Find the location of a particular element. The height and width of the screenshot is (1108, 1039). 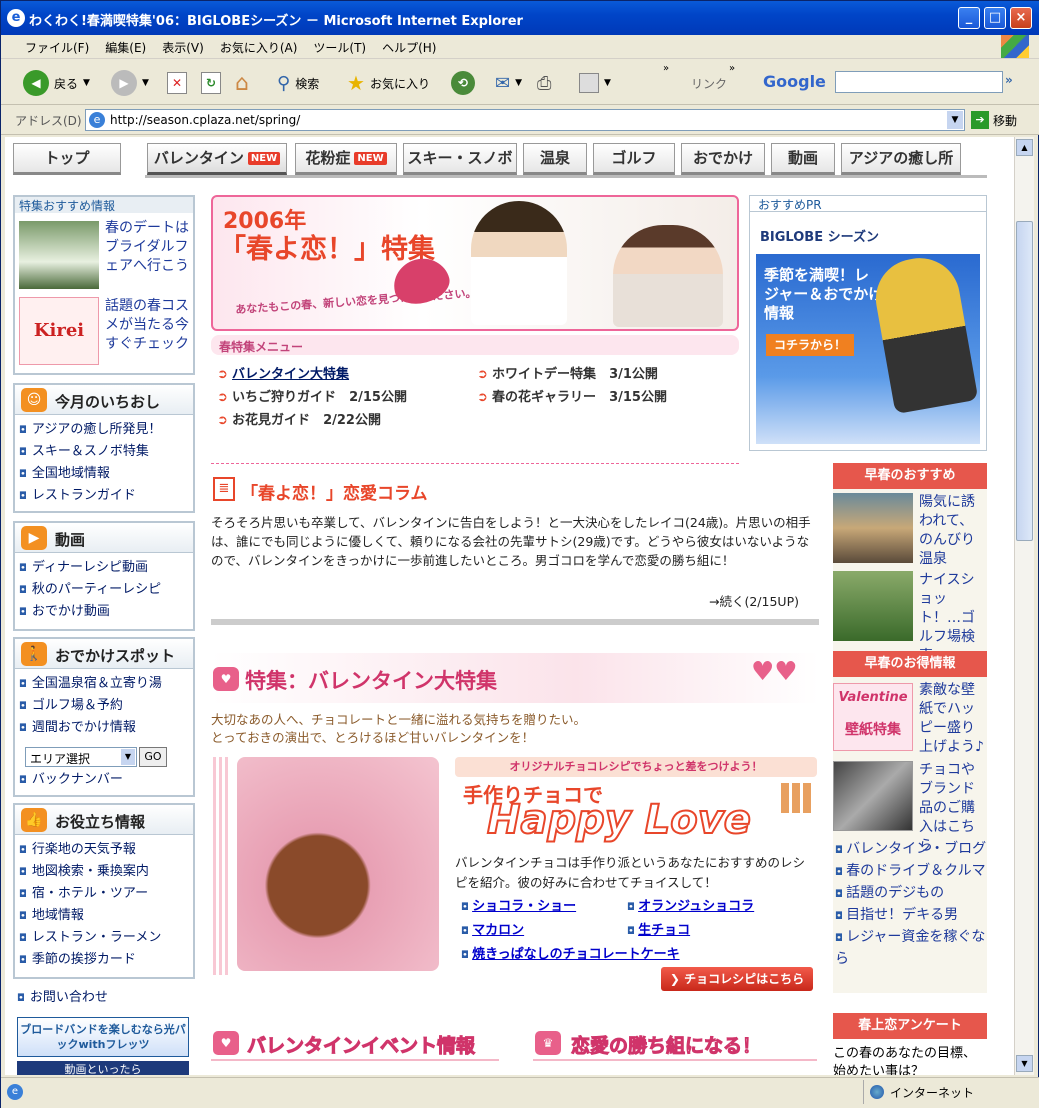

menu-file: ファイル(F) is located at coordinates (57, 47).